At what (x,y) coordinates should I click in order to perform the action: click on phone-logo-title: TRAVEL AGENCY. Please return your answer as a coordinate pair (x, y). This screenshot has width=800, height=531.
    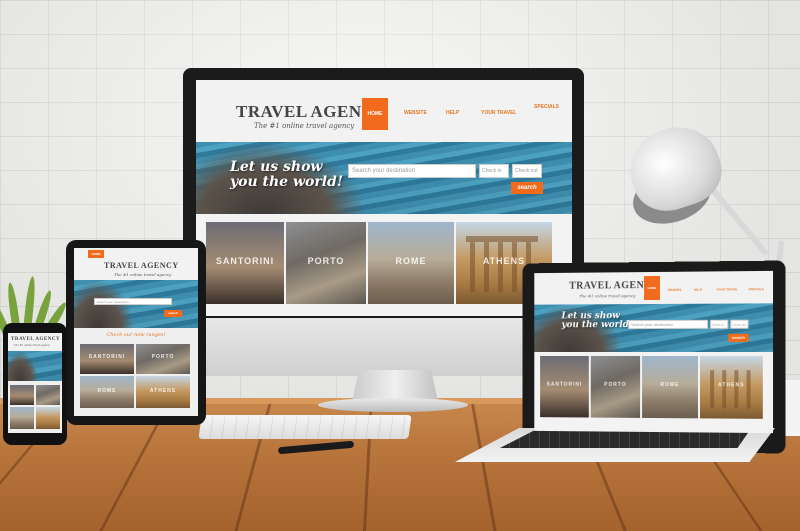
    Looking at the image, I should click on (35, 339).